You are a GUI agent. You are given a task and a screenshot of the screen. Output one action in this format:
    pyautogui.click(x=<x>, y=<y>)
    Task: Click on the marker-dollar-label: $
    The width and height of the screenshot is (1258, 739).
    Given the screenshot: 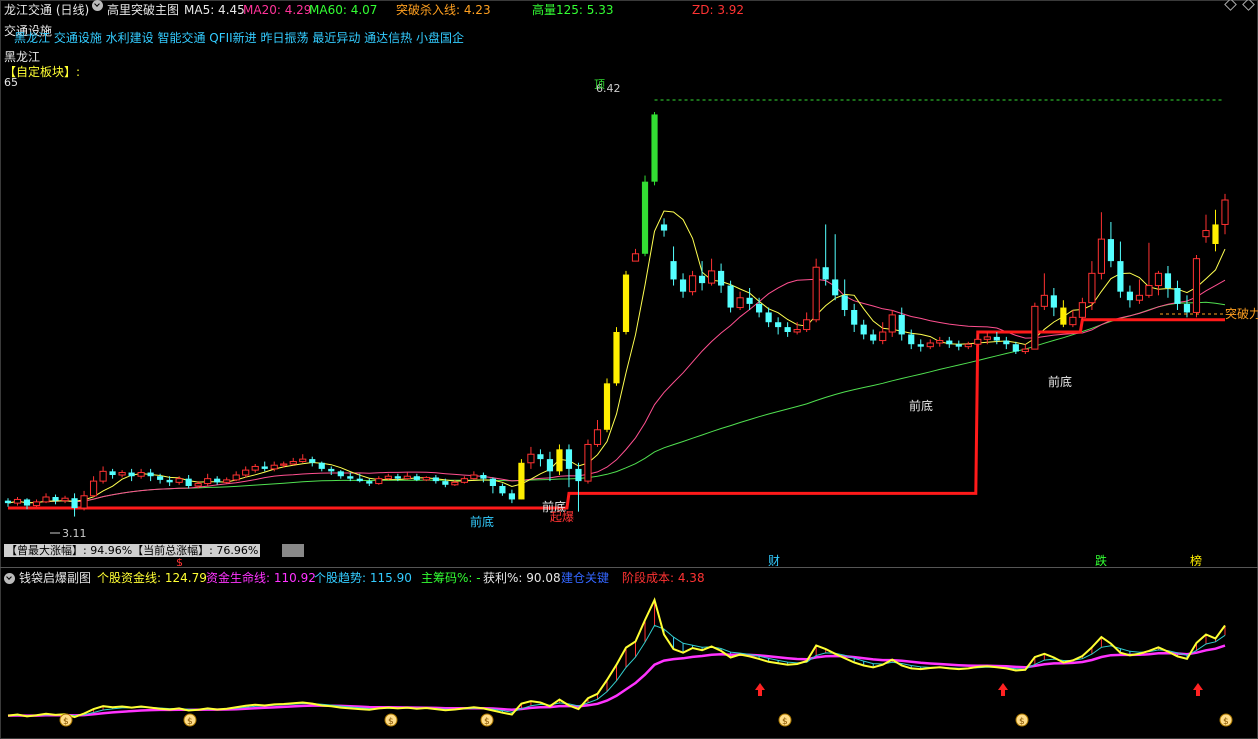 What is the action you would take?
    pyautogui.click(x=179, y=561)
    